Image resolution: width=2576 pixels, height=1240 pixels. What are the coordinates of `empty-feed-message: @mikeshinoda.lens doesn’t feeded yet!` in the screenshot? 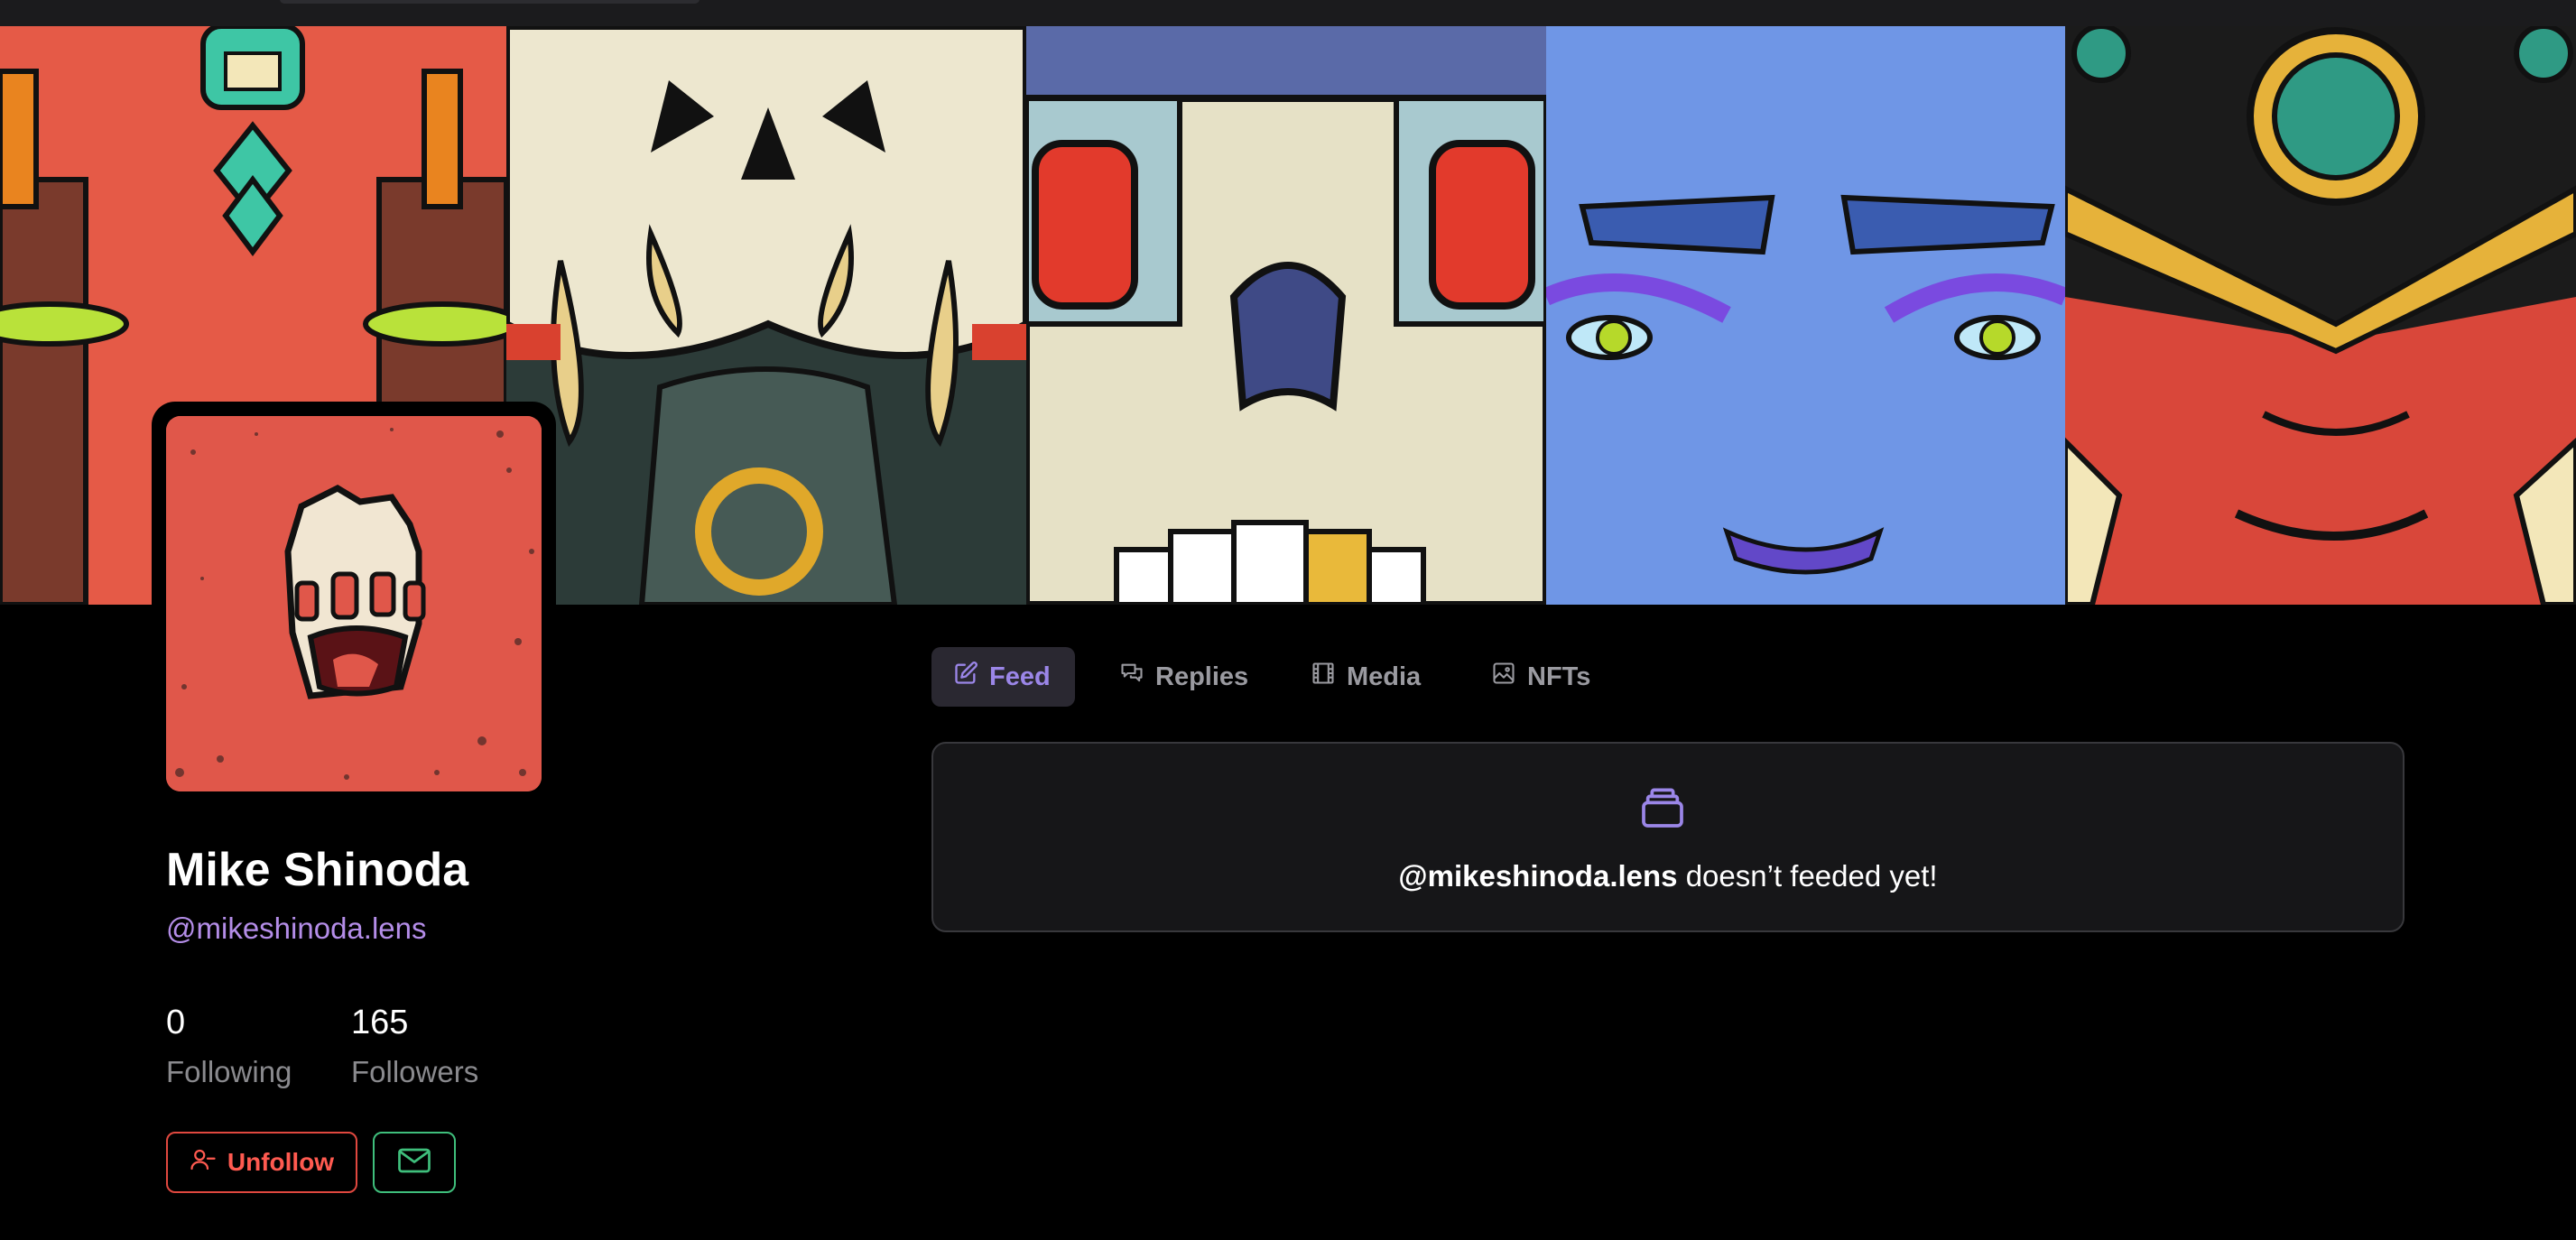 It's located at (1668, 876).